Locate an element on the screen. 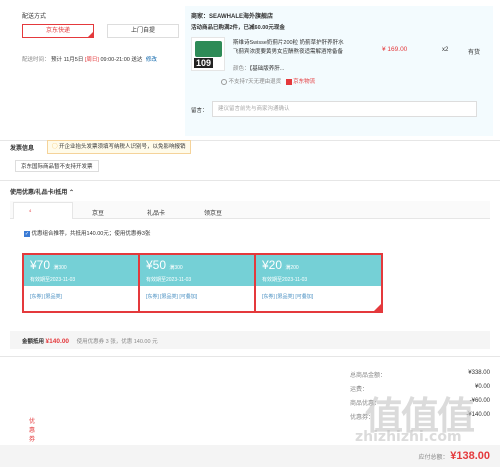 This screenshot has height=467, width=500. coupon-card: ¥70 满300 有效期至2023-11-03 [东券] [限品类] is located at coordinates (86, 283).